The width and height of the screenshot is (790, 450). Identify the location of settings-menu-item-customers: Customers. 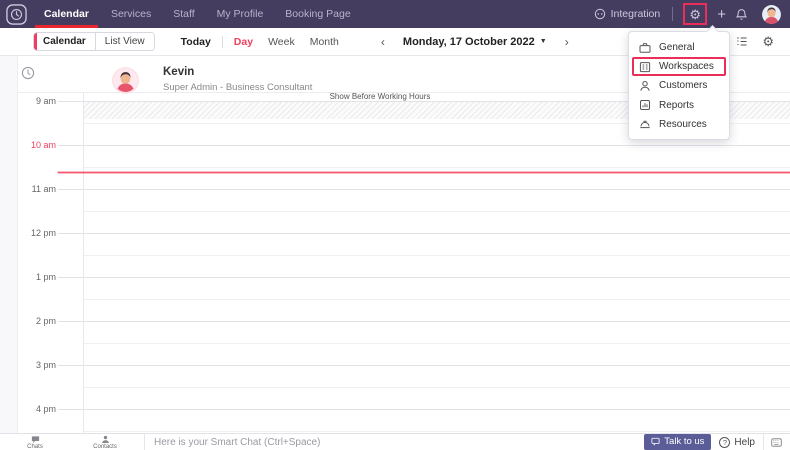
(679, 85).